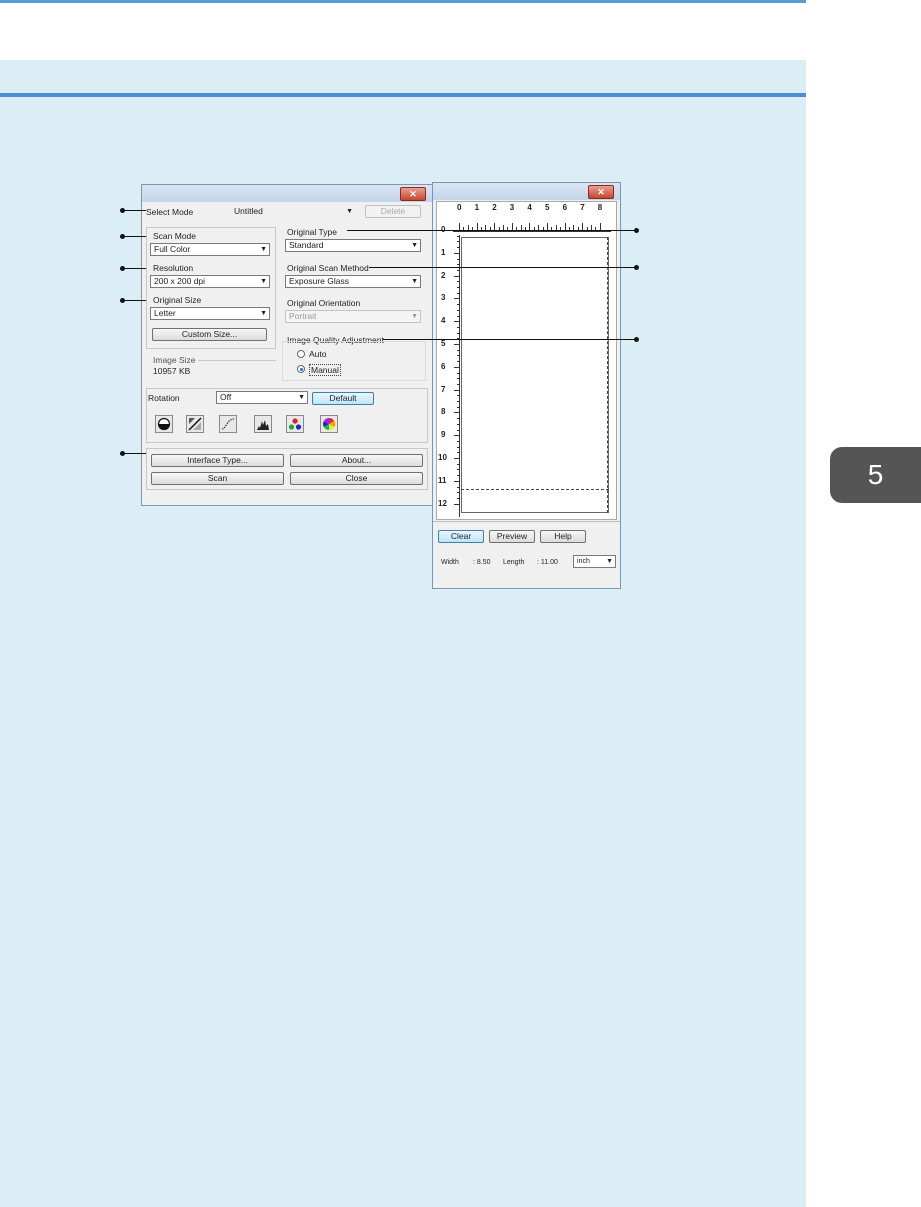  Describe the element at coordinates (226, 397) in the screenshot. I see `rotation-value: Off` at that location.